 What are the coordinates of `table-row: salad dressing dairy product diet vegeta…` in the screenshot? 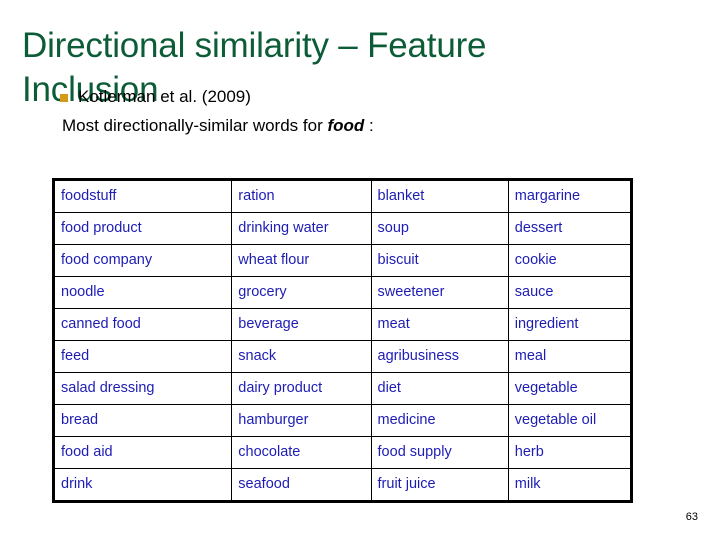 It's located at (342, 388).